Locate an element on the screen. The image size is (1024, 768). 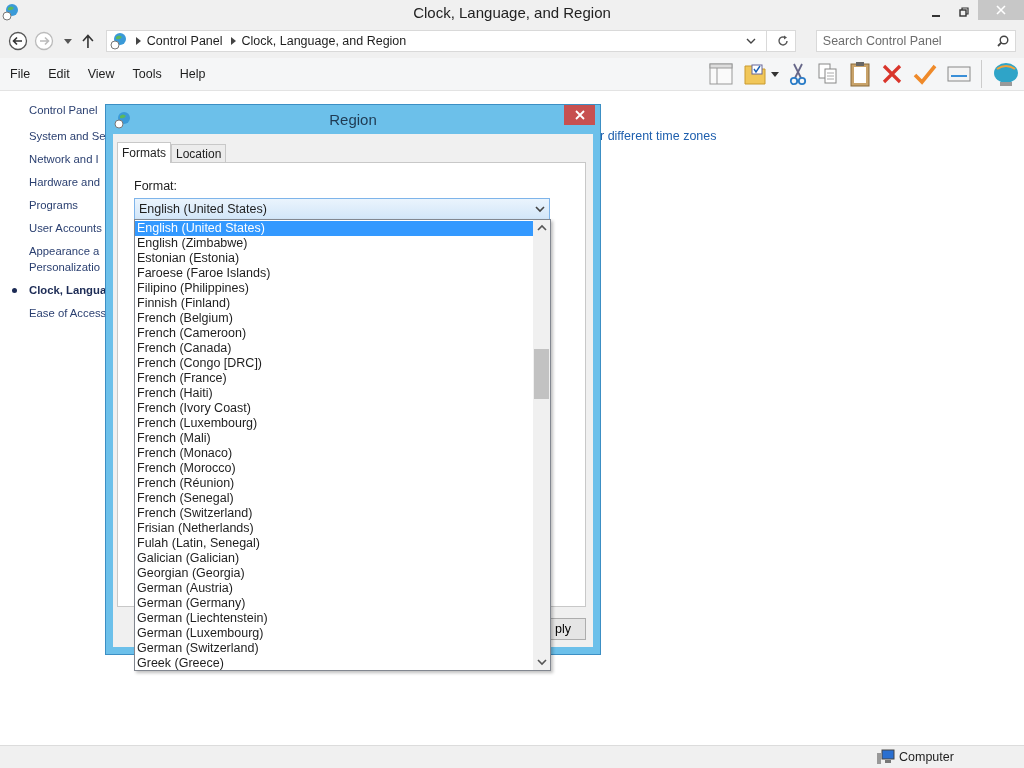
list-option: French (Monaco) is located at coordinates (334, 453).